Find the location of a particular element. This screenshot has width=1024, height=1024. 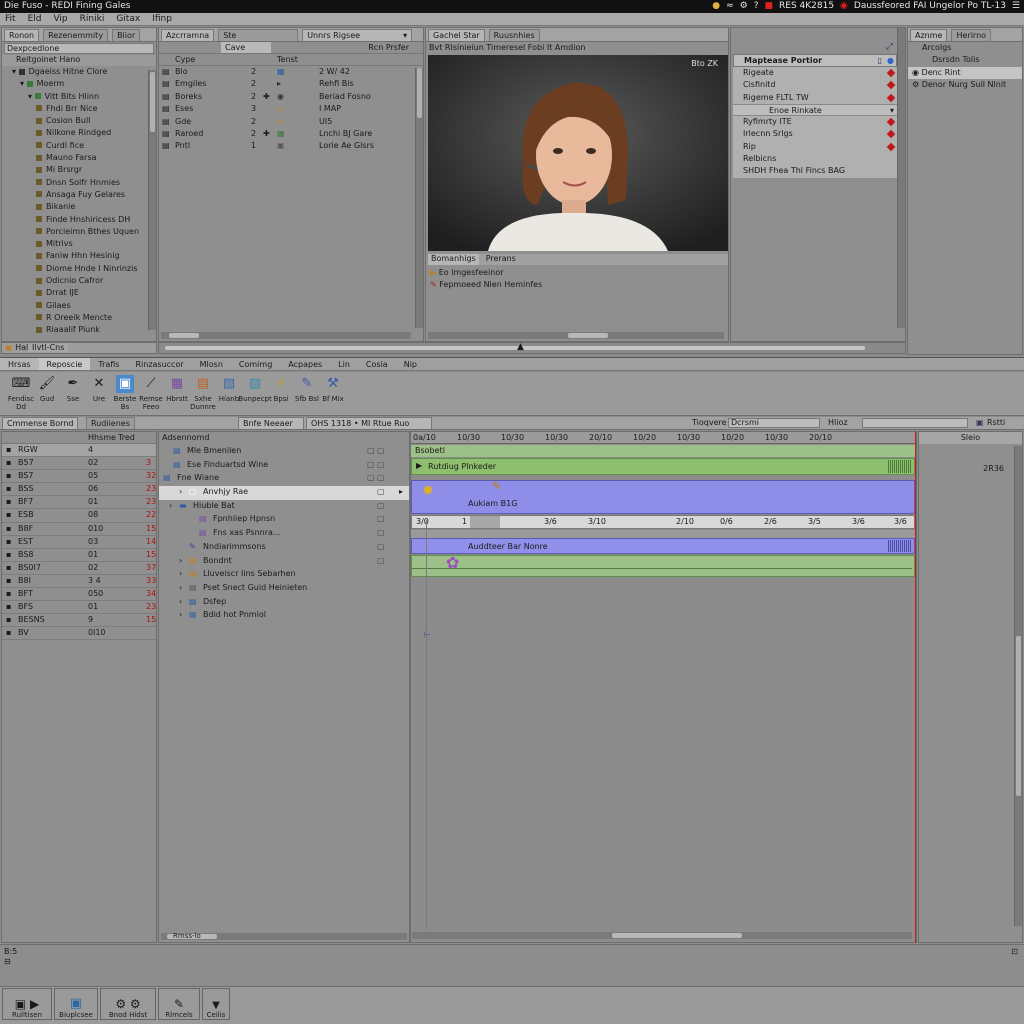

left-list-row: ▪ B8F 010 15 is located at coordinates (79, 529).